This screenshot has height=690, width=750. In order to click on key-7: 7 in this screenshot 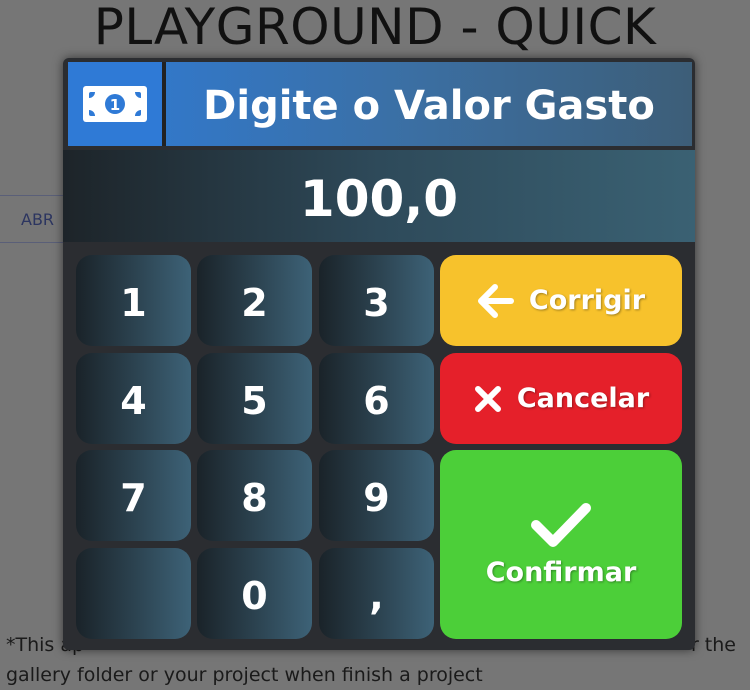, I will do `click(133, 495)`.